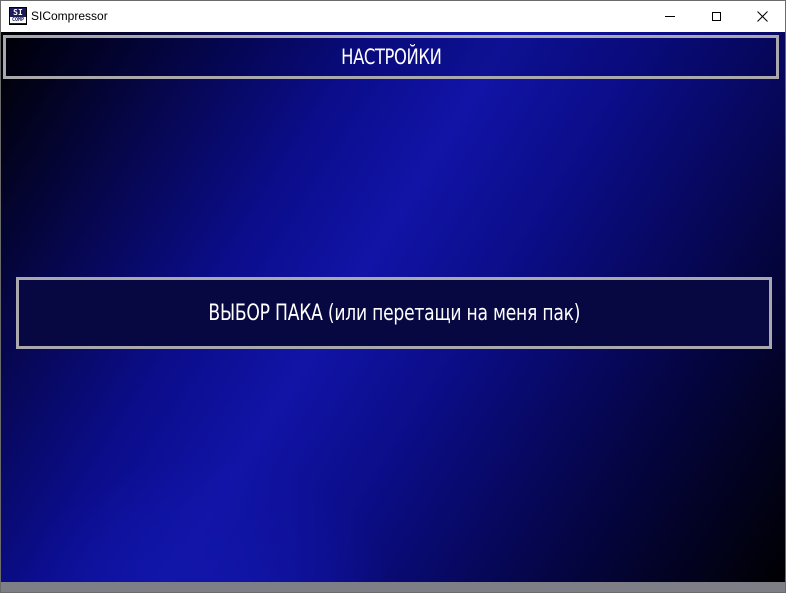  I want to click on close-button, so click(762, 16).